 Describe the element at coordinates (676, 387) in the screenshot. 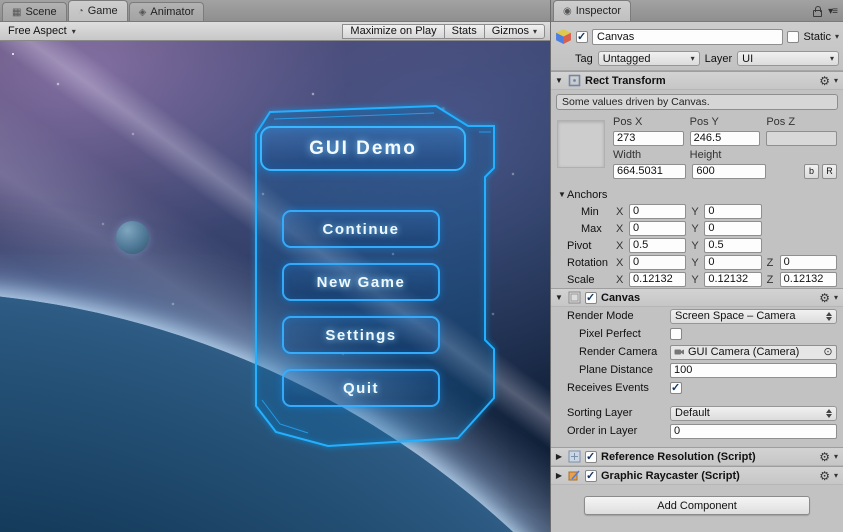

I see `receives-events-checkbox` at that location.